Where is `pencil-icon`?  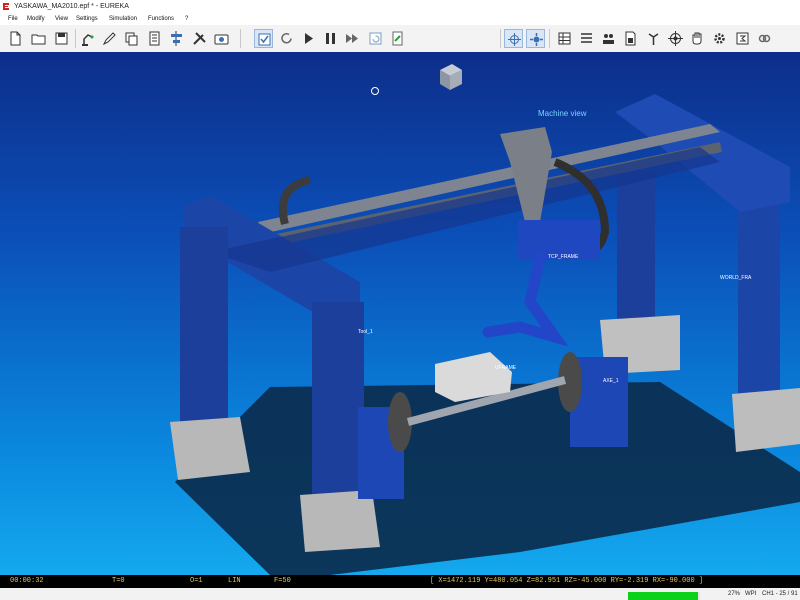 pencil-icon is located at coordinates (109, 39).